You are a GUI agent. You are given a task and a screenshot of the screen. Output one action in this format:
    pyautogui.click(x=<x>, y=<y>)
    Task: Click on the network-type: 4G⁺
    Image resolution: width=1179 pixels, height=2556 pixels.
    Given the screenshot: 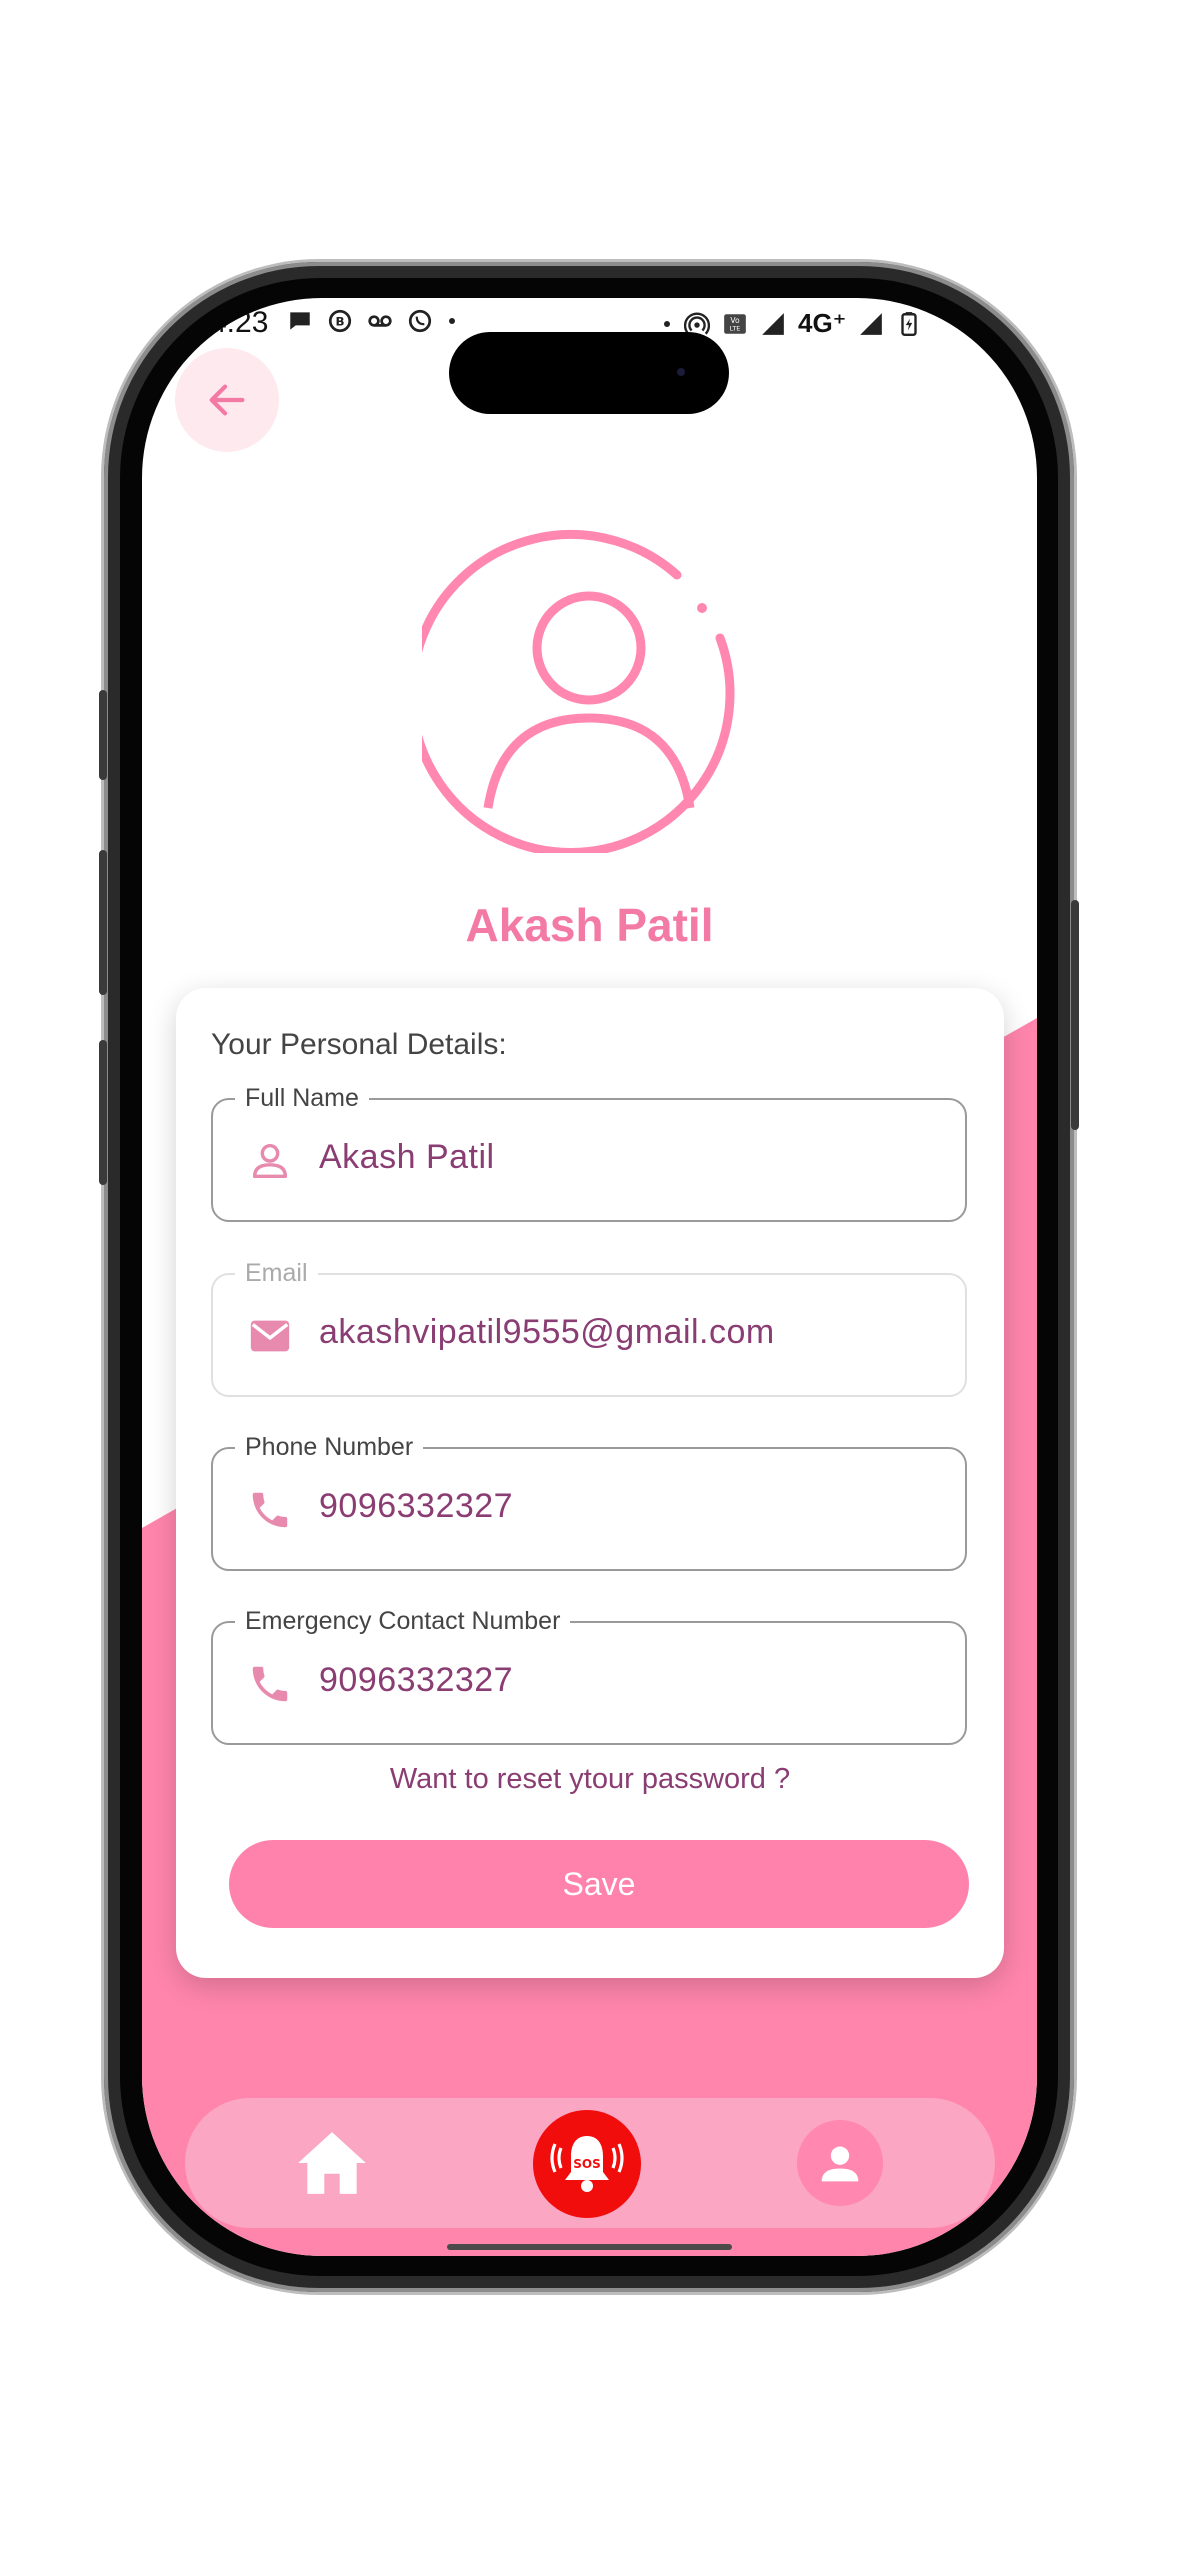 What is the action you would take?
    pyautogui.click(x=822, y=323)
    